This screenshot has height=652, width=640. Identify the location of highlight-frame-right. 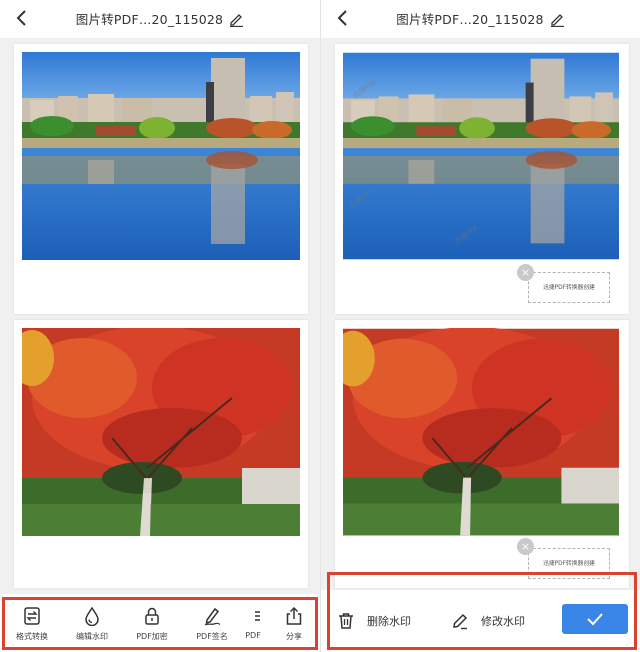
(482, 611).